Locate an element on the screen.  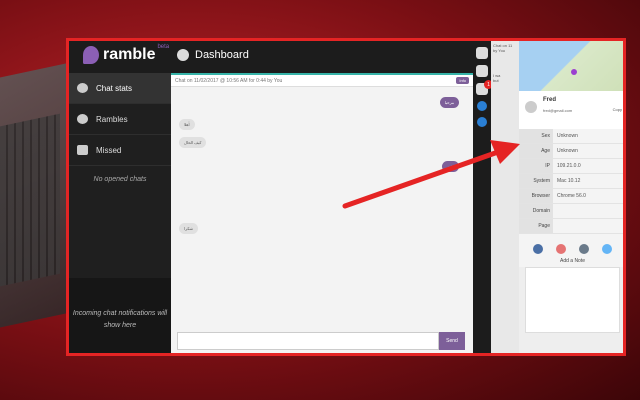
logo-text: ramble is located at coordinates (129, 54).